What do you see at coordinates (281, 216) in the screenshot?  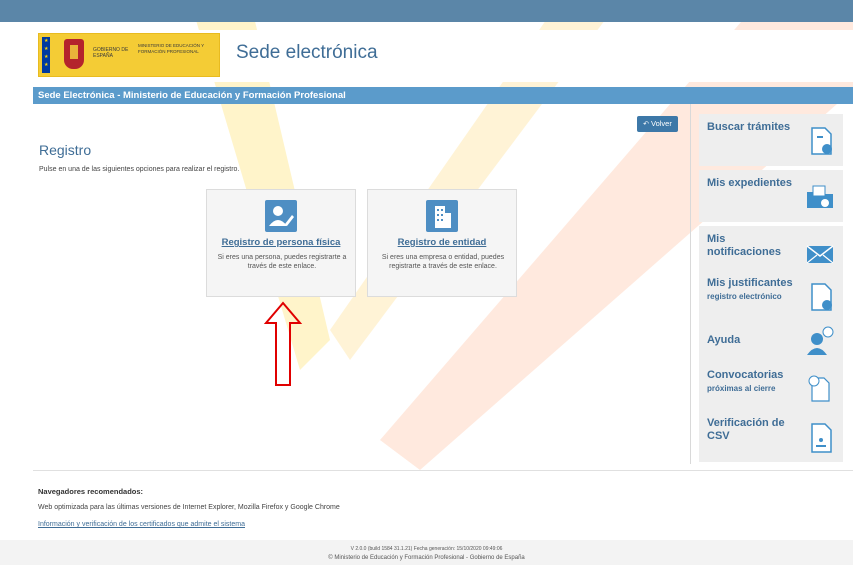 I see `person-edit-icon` at bounding box center [281, 216].